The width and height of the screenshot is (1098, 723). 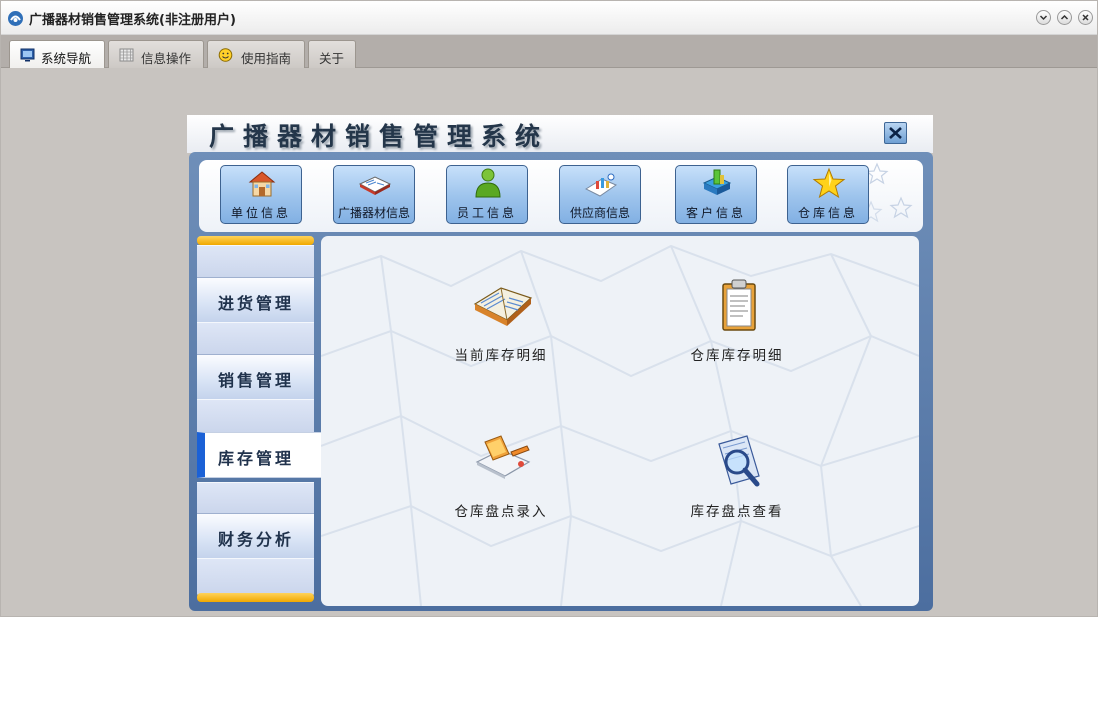 I want to click on sidebar-item-sales-management: 销售管理, so click(x=255, y=377).